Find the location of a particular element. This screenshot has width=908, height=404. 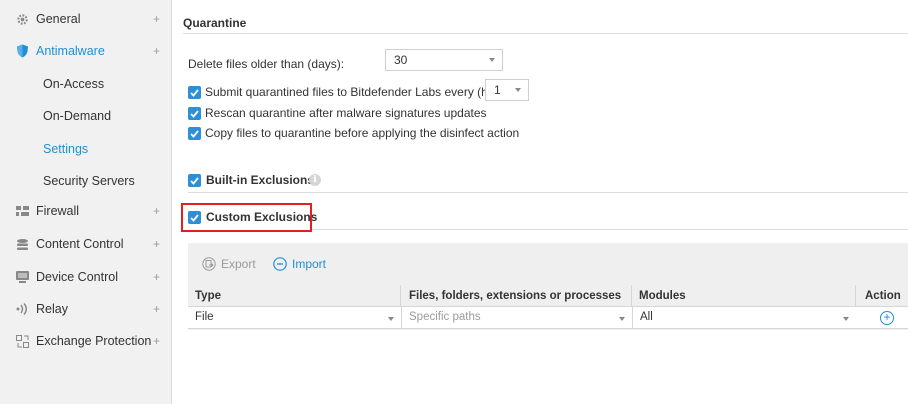

column-header-paths: Files, folders, extensions or processes is located at coordinates (515, 296).